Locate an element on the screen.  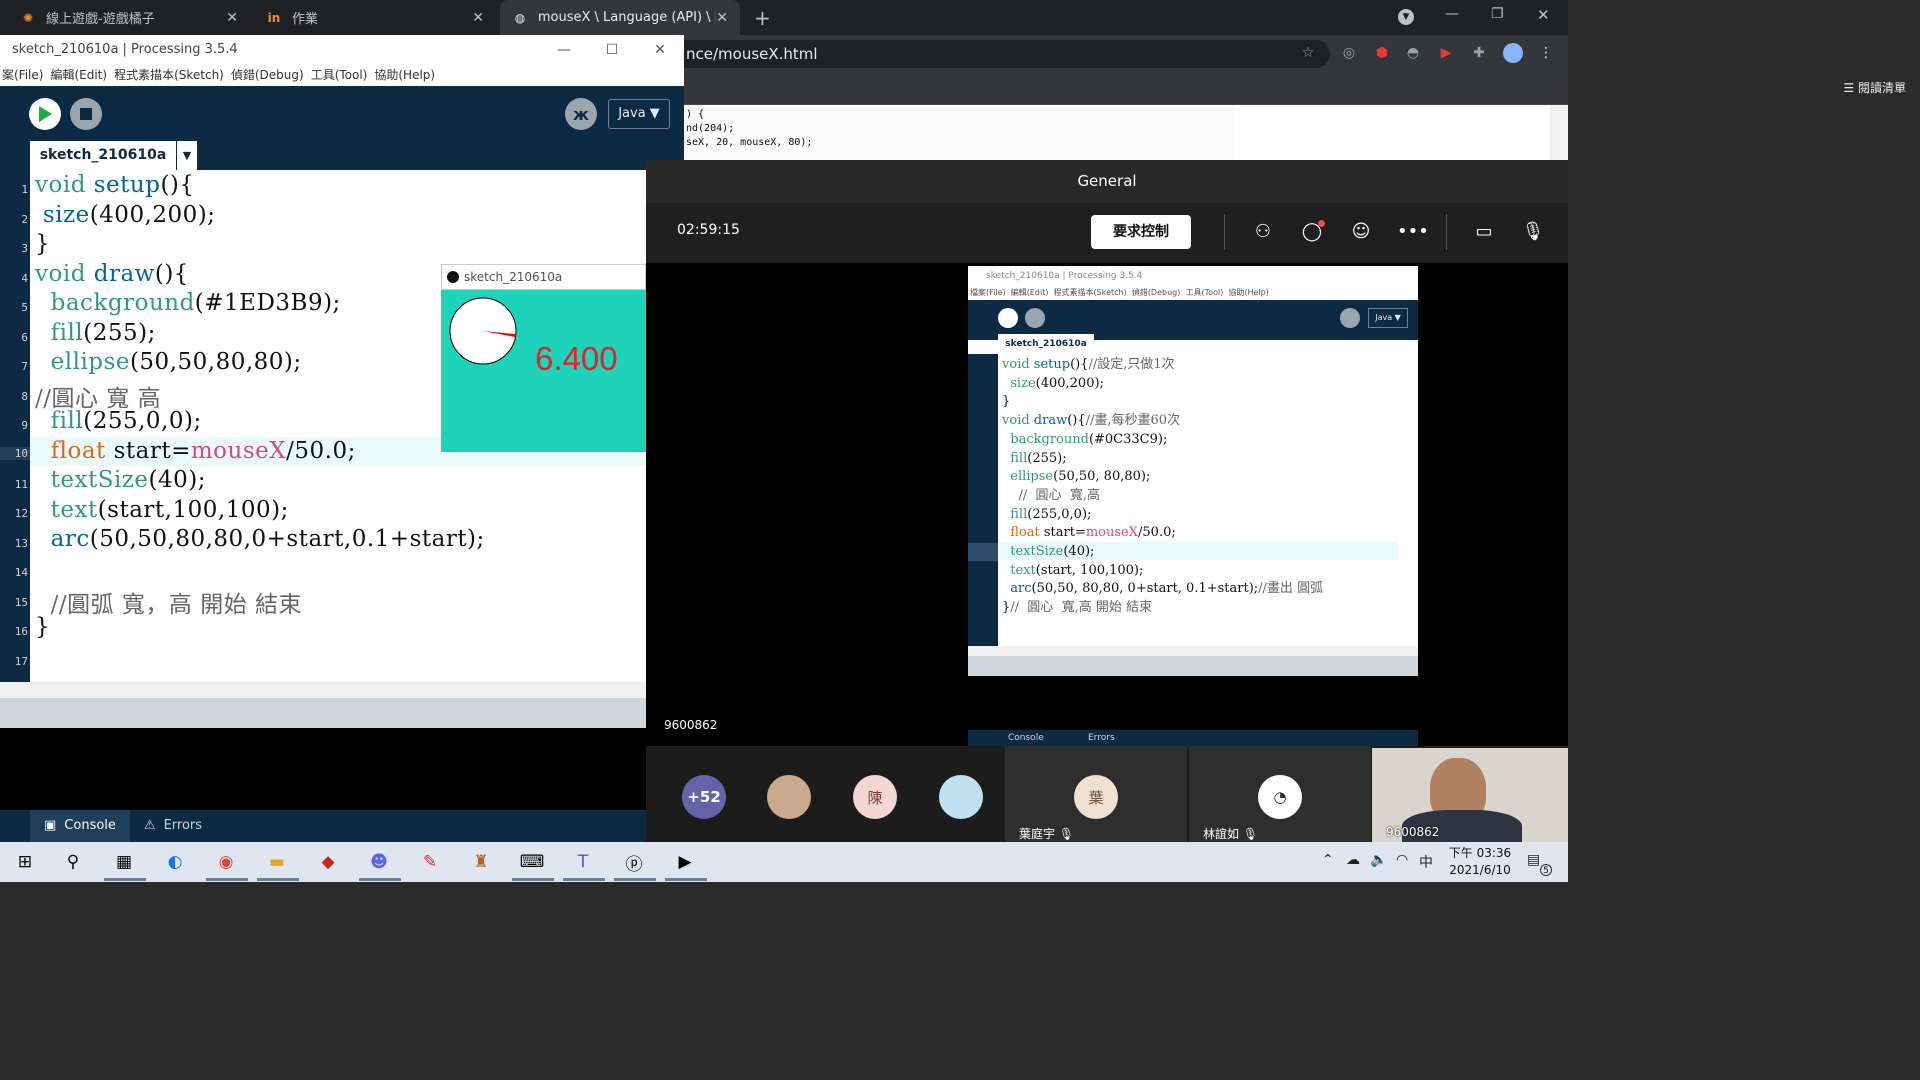
name-text: 林誼如 is located at coordinates (1221, 834).